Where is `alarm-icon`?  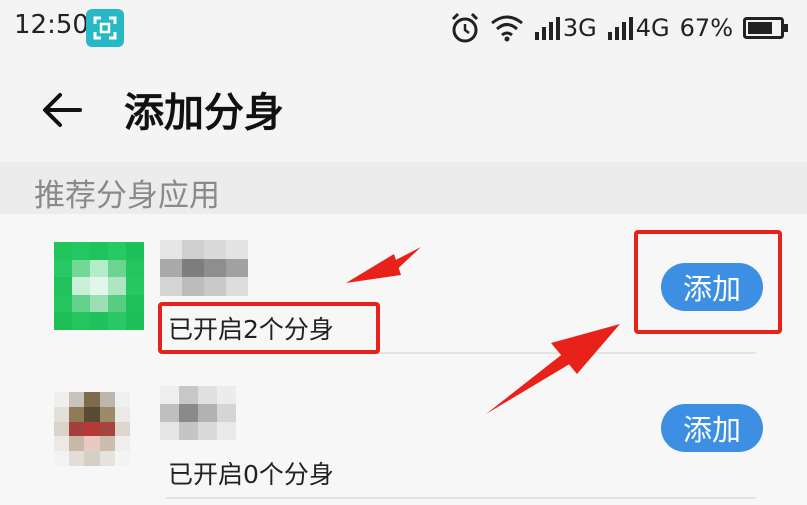 alarm-icon is located at coordinates (465, 28).